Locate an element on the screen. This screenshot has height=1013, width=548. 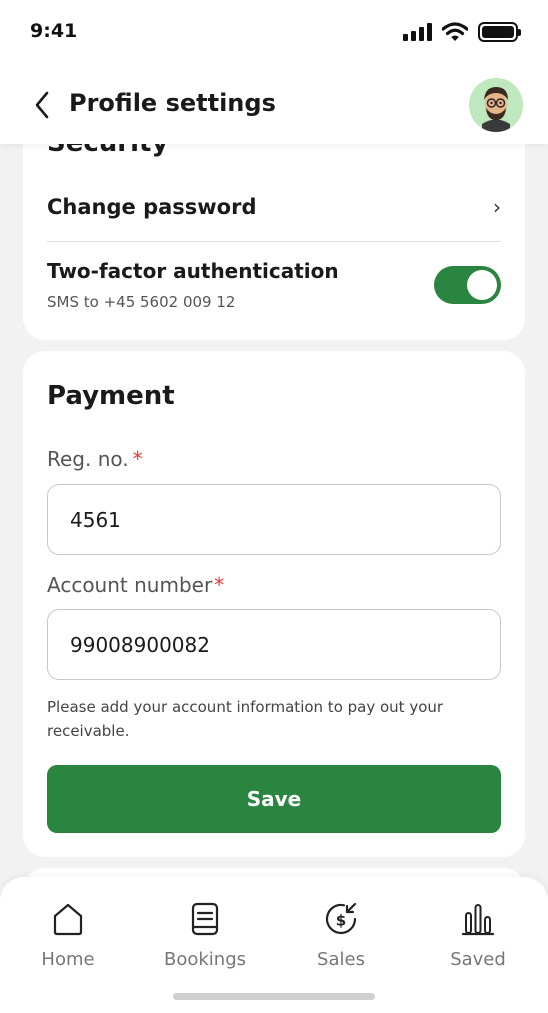
chevron-right-icon: › is located at coordinates (497, 207).